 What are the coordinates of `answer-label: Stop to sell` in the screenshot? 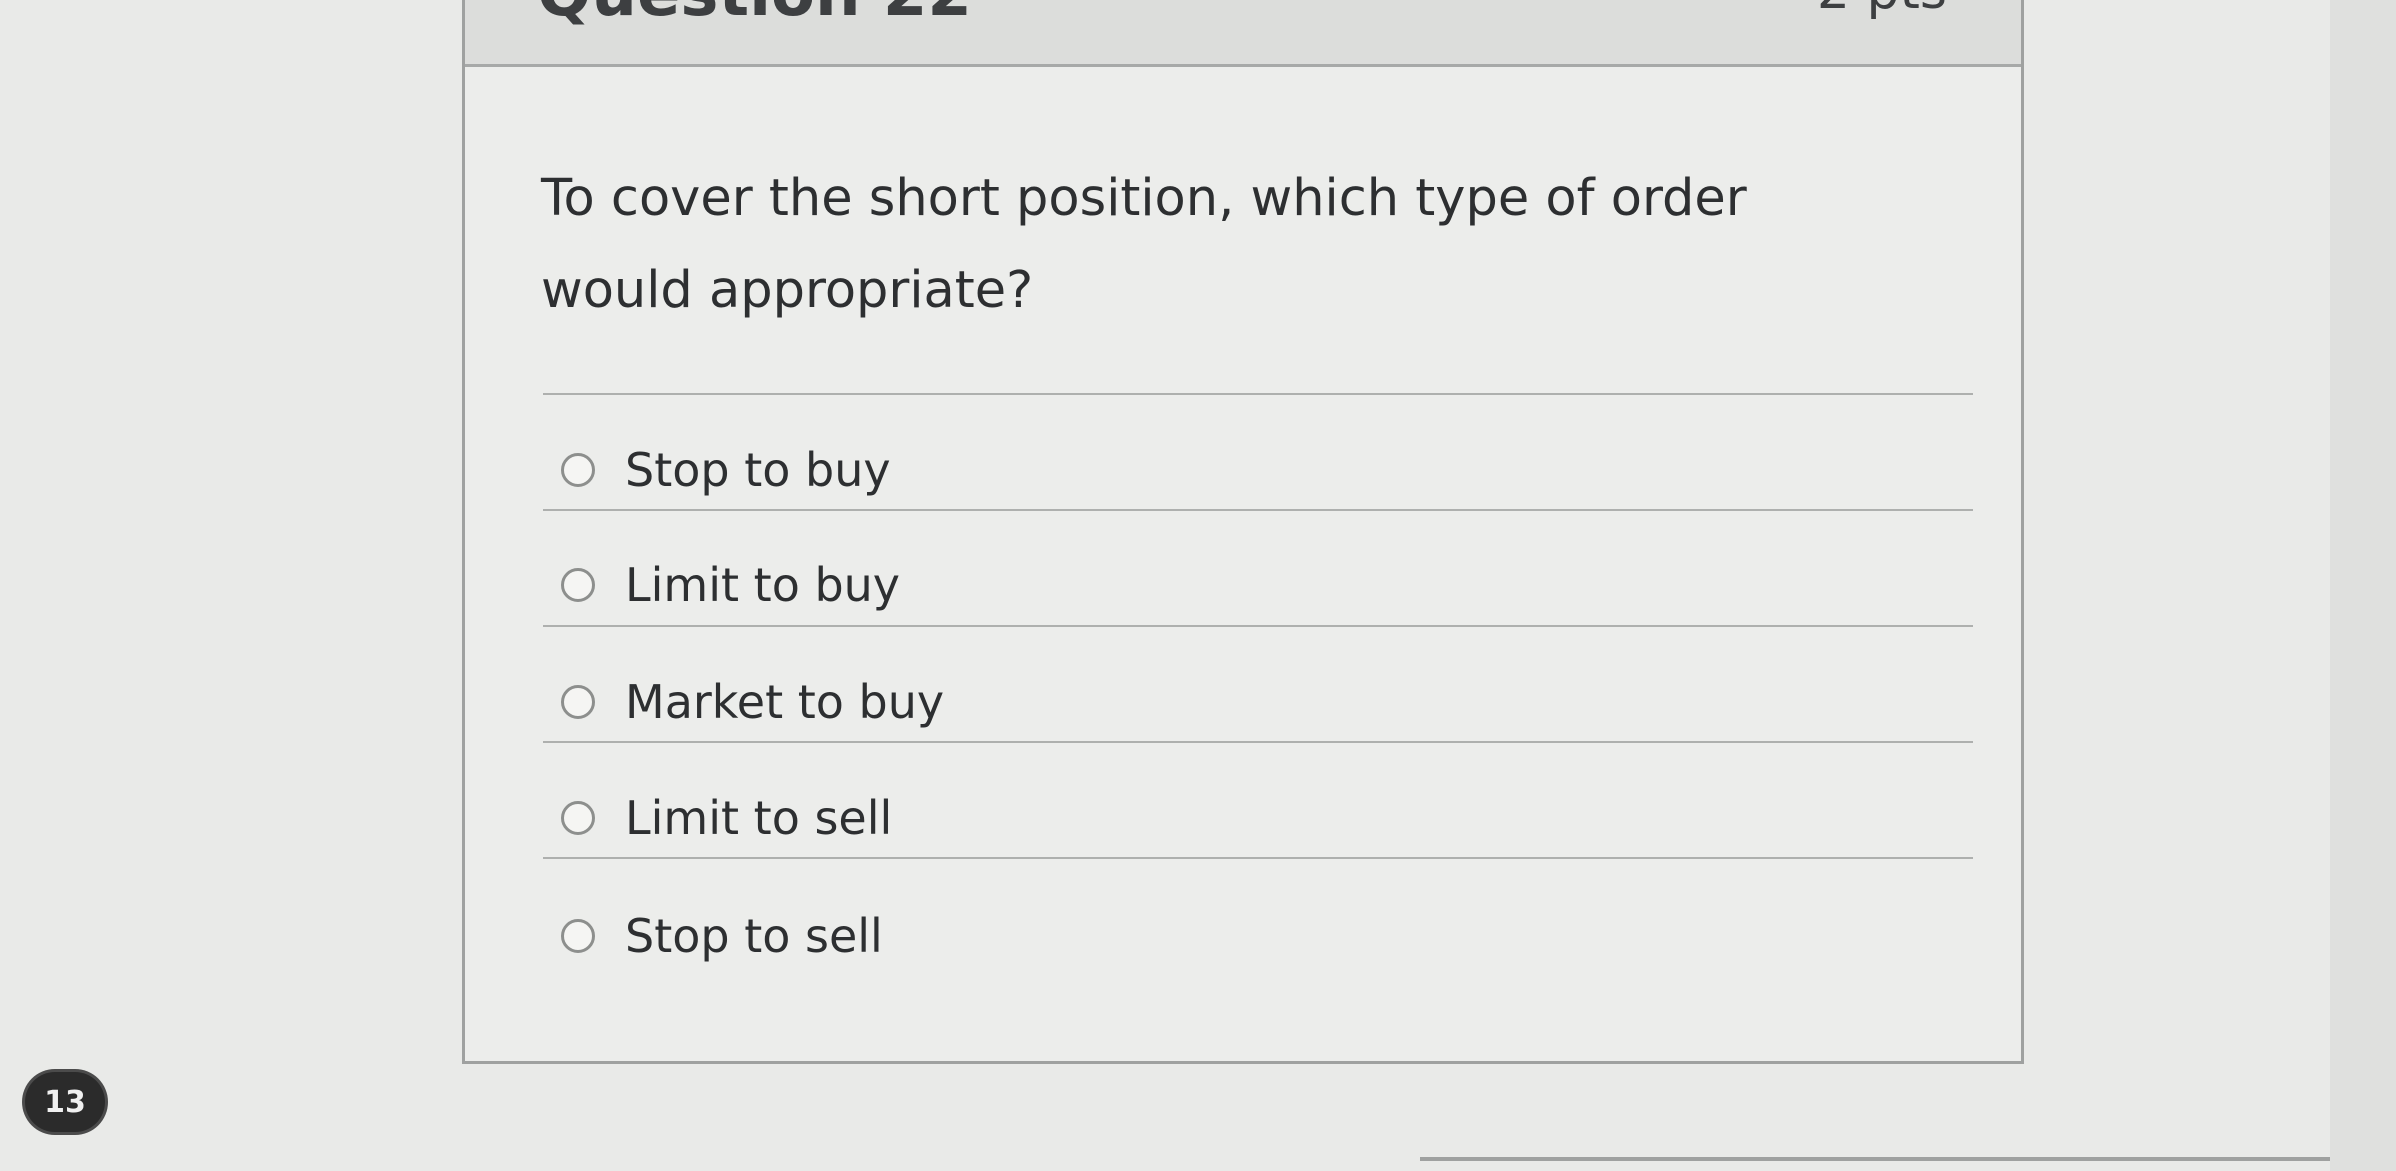 It's located at (754, 936).